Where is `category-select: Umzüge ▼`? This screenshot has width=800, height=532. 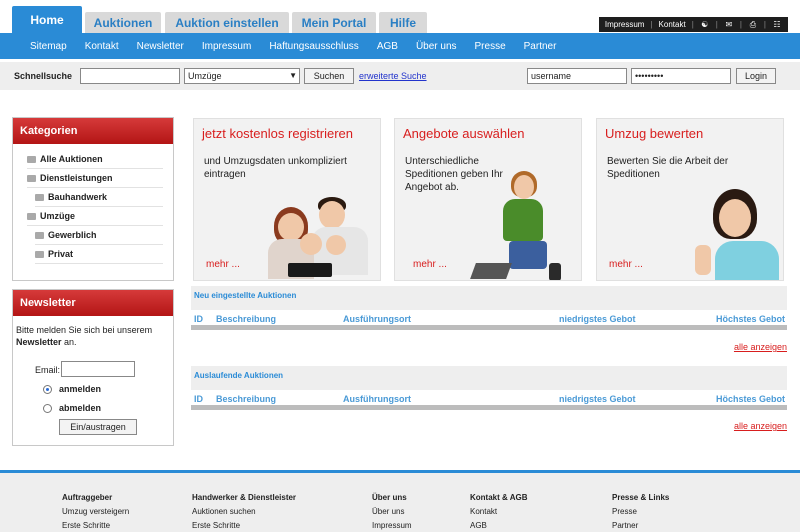
category-select: Umzüge ▼ is located at coordinates (242, 76).